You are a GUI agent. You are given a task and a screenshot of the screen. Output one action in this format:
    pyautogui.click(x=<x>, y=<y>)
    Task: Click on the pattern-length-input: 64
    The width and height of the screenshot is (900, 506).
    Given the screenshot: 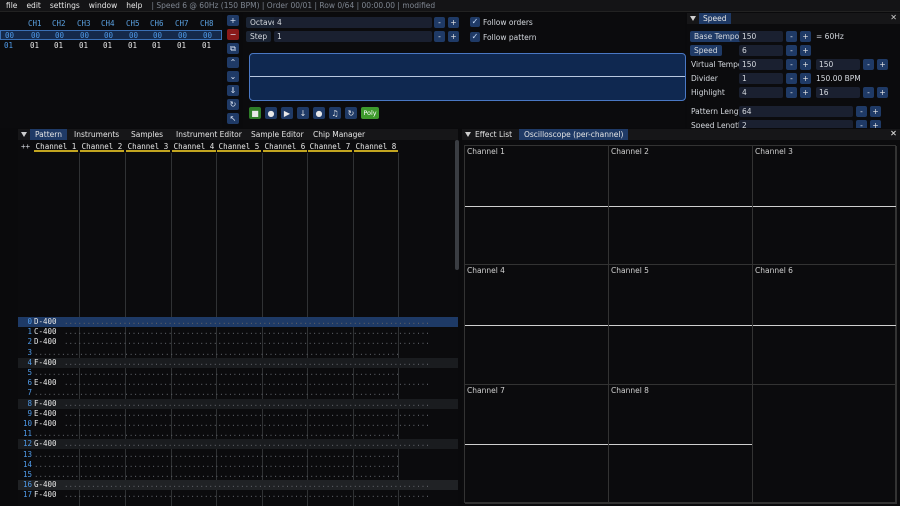 What is the action you would take?
    pyautogui.click(x=796, y=111)
    